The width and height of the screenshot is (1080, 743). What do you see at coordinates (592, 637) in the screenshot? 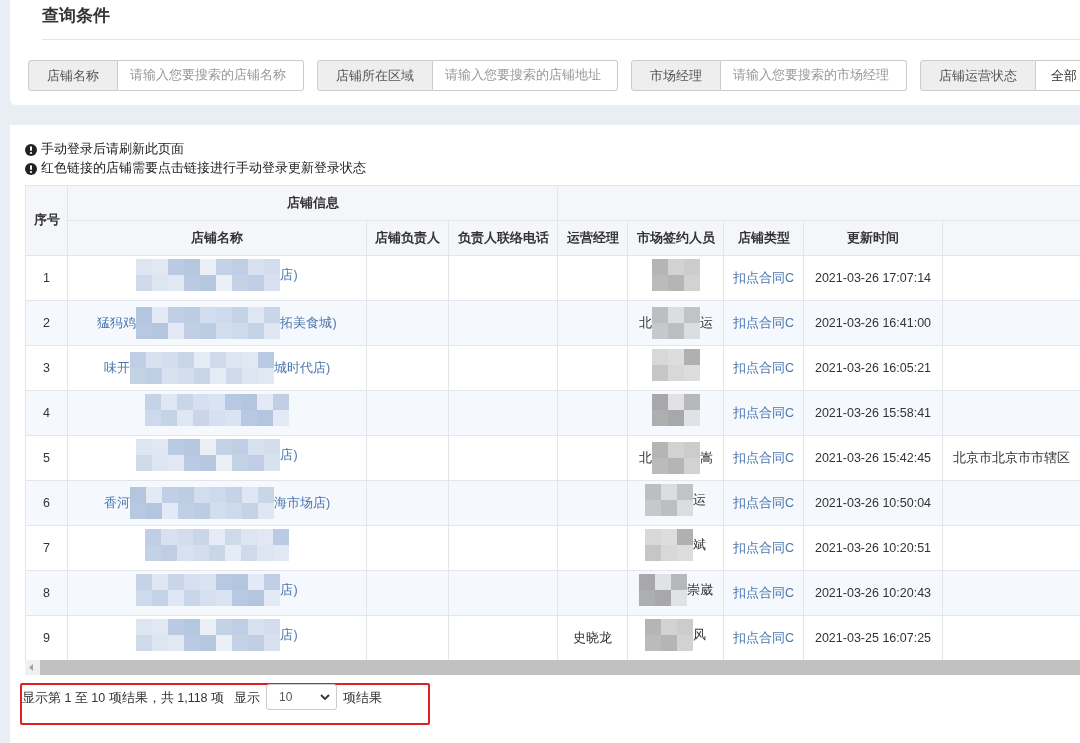
I see `table-cell: 史晓龙` at bounding box center [592, 637].